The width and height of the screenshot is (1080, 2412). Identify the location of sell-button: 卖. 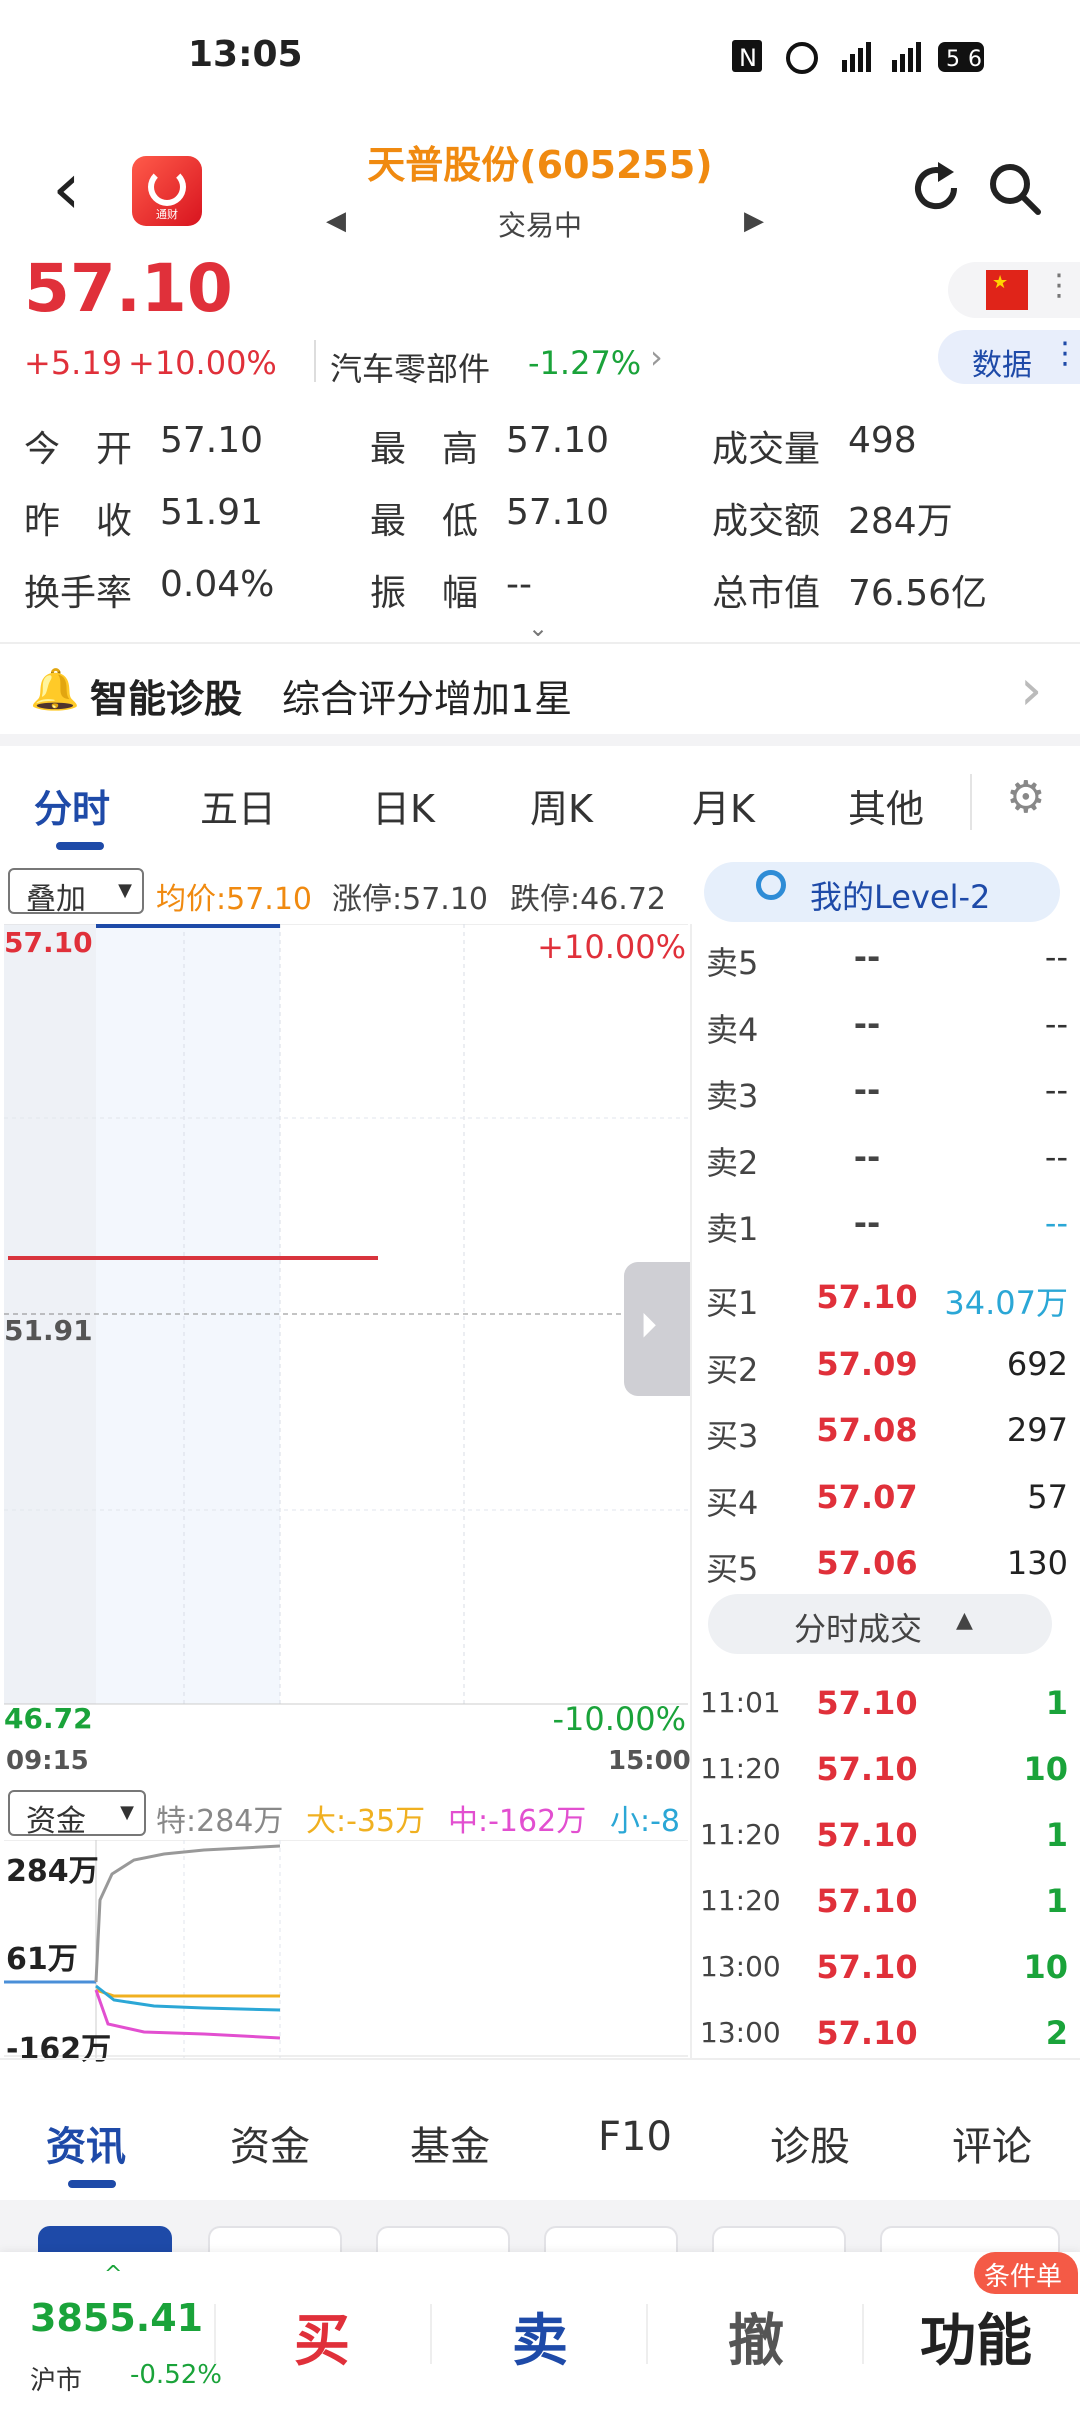
(540, 2336).